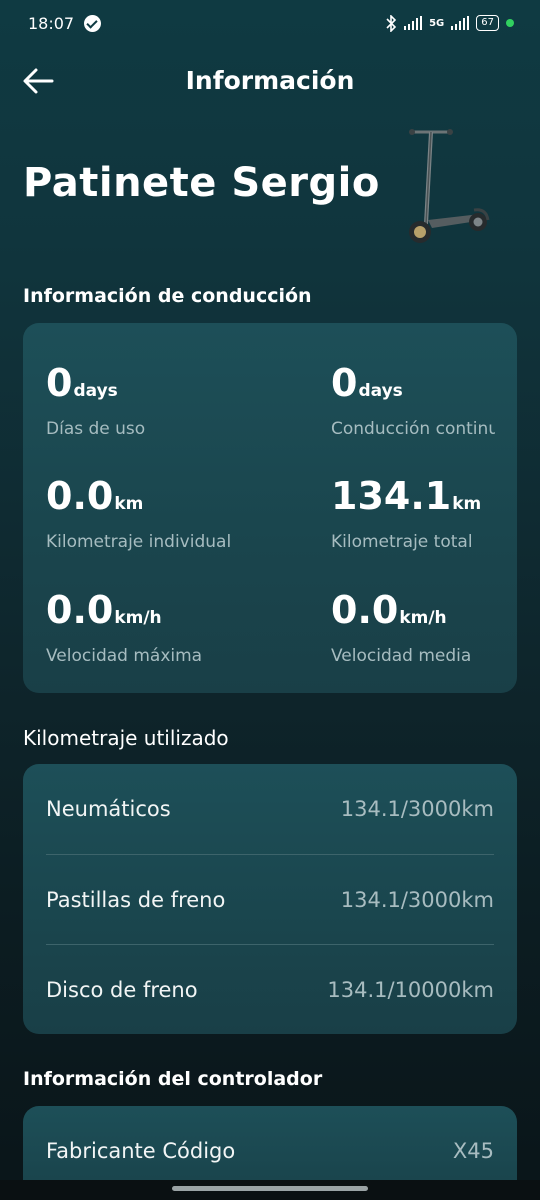 The width and height of the screenshot is (540, 1200). What do you see at coordinates (510, 23) in the screenshot?
I see `privacy-dot-icon` at bounding box center [510, 23].